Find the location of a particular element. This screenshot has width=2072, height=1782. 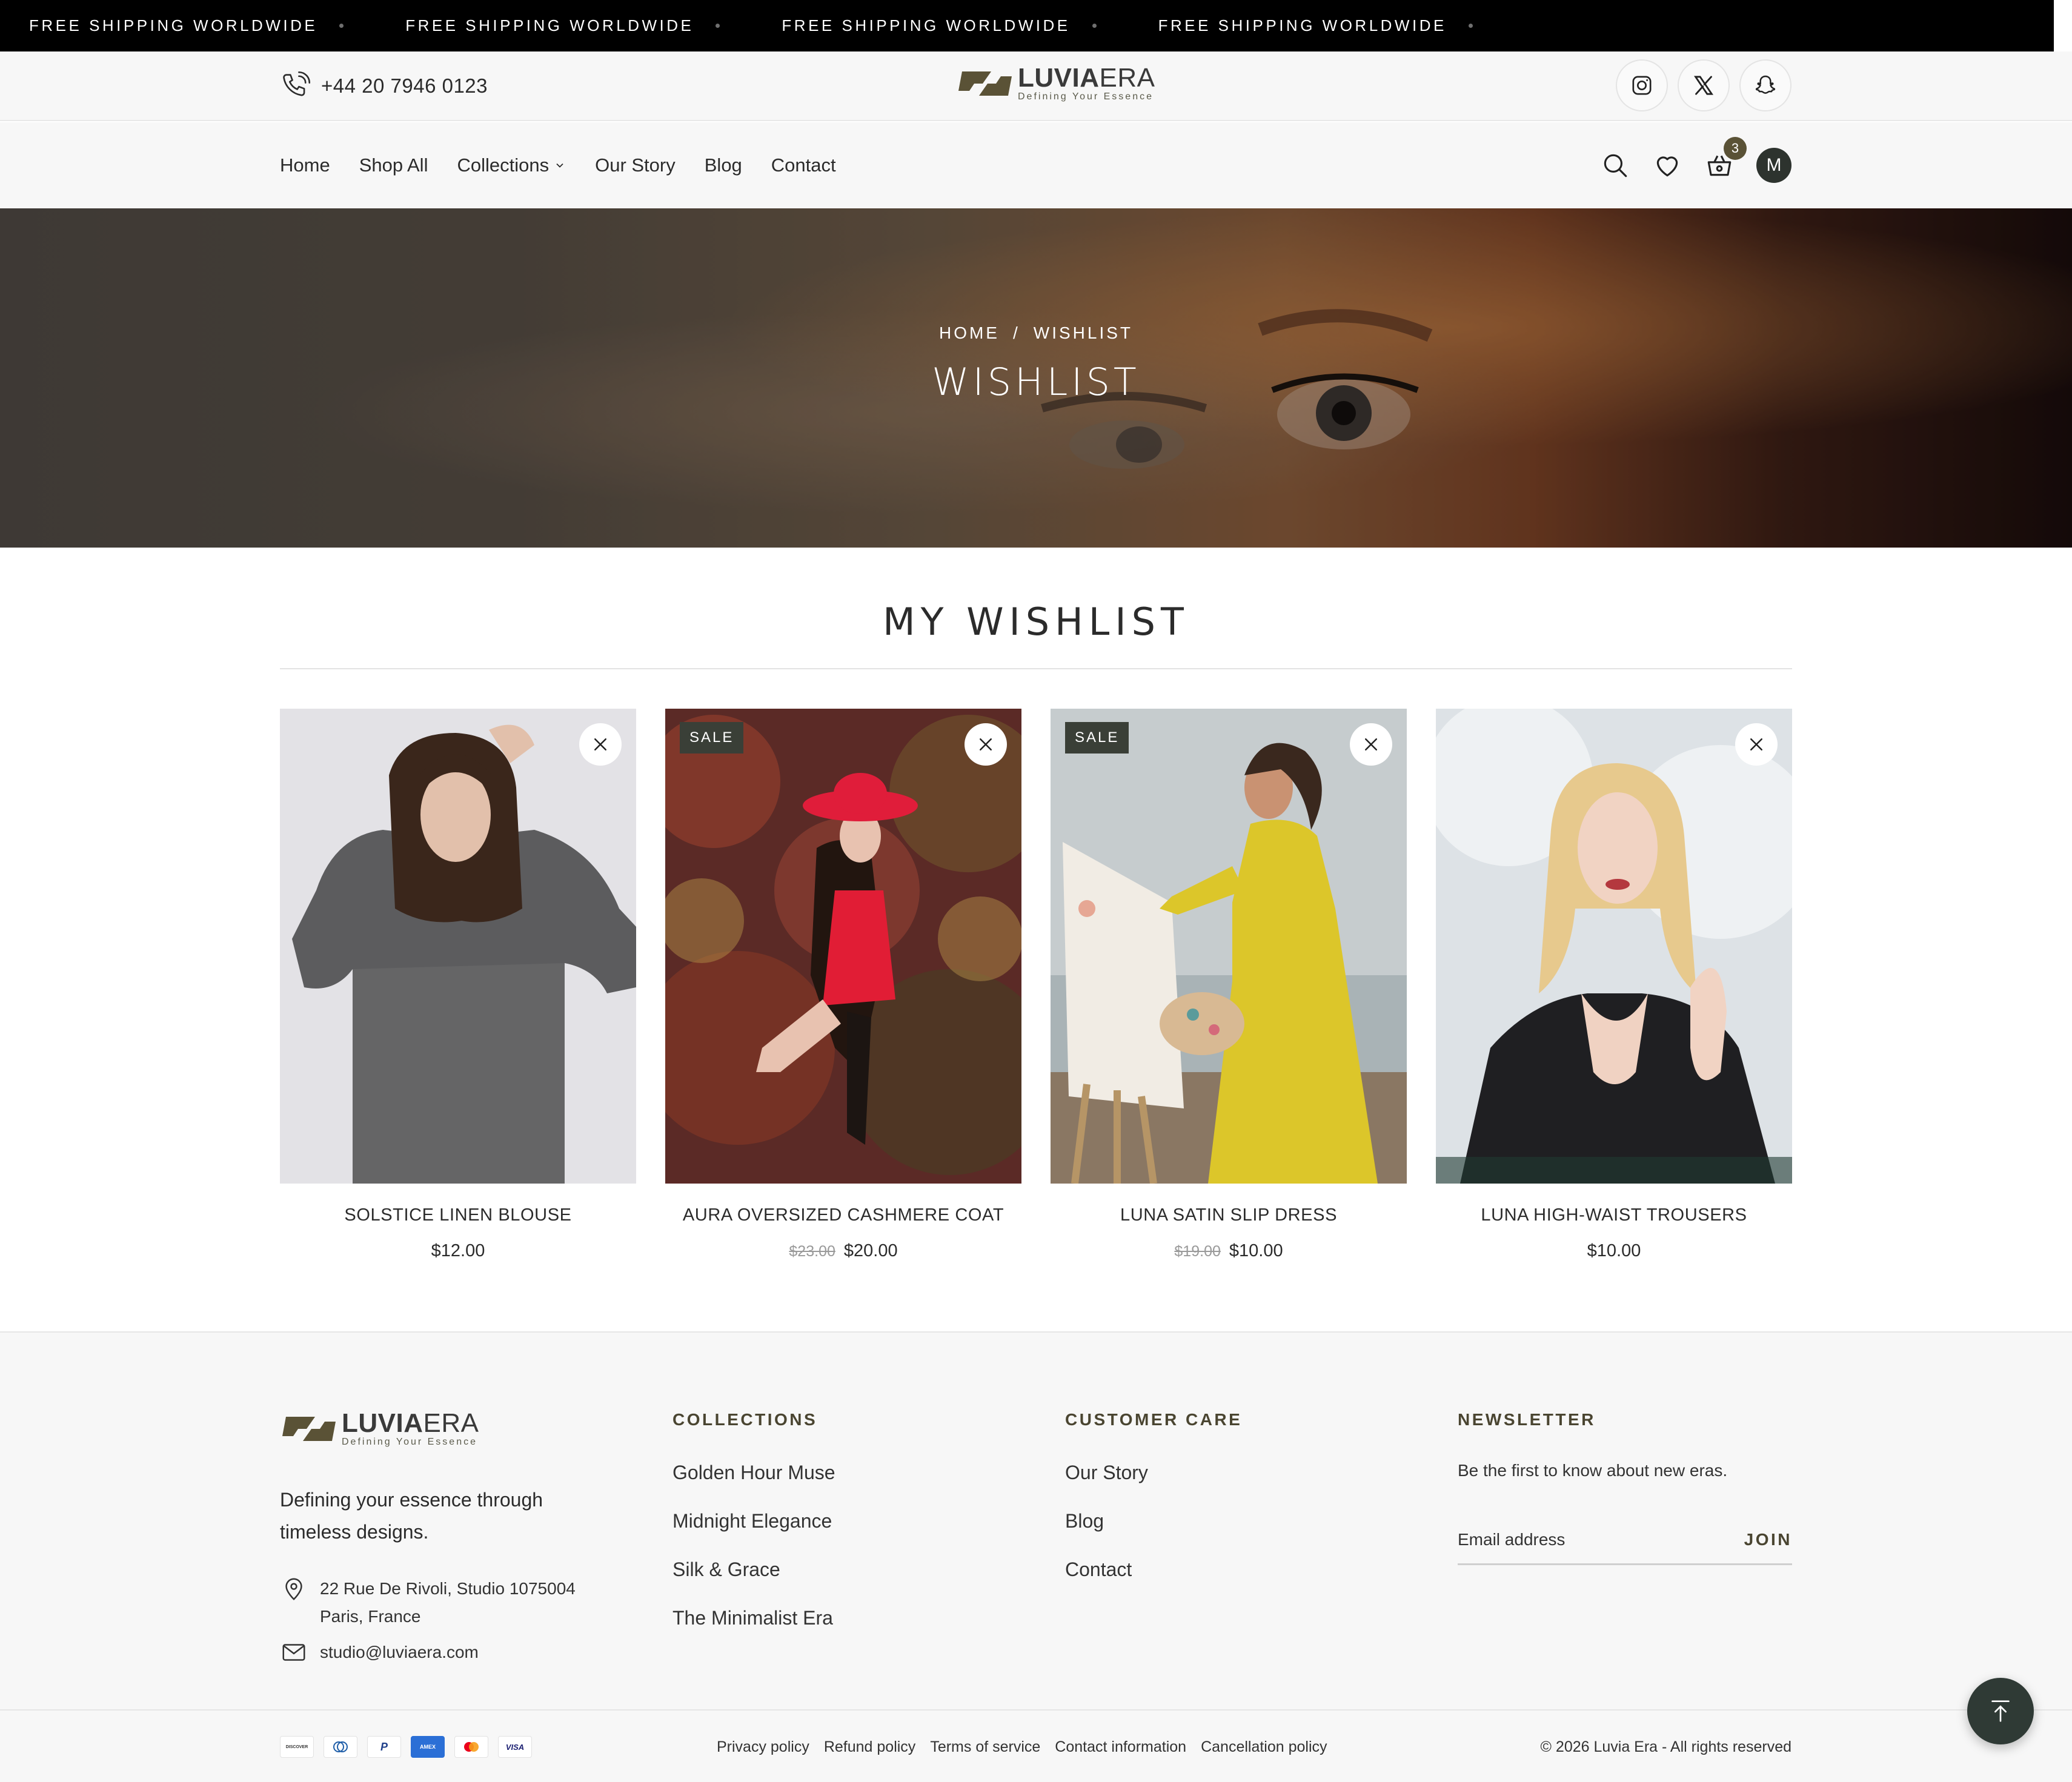

product-name: AURA OVERSIZED CASHMERE COAT is located at coordinates (843, 1215).